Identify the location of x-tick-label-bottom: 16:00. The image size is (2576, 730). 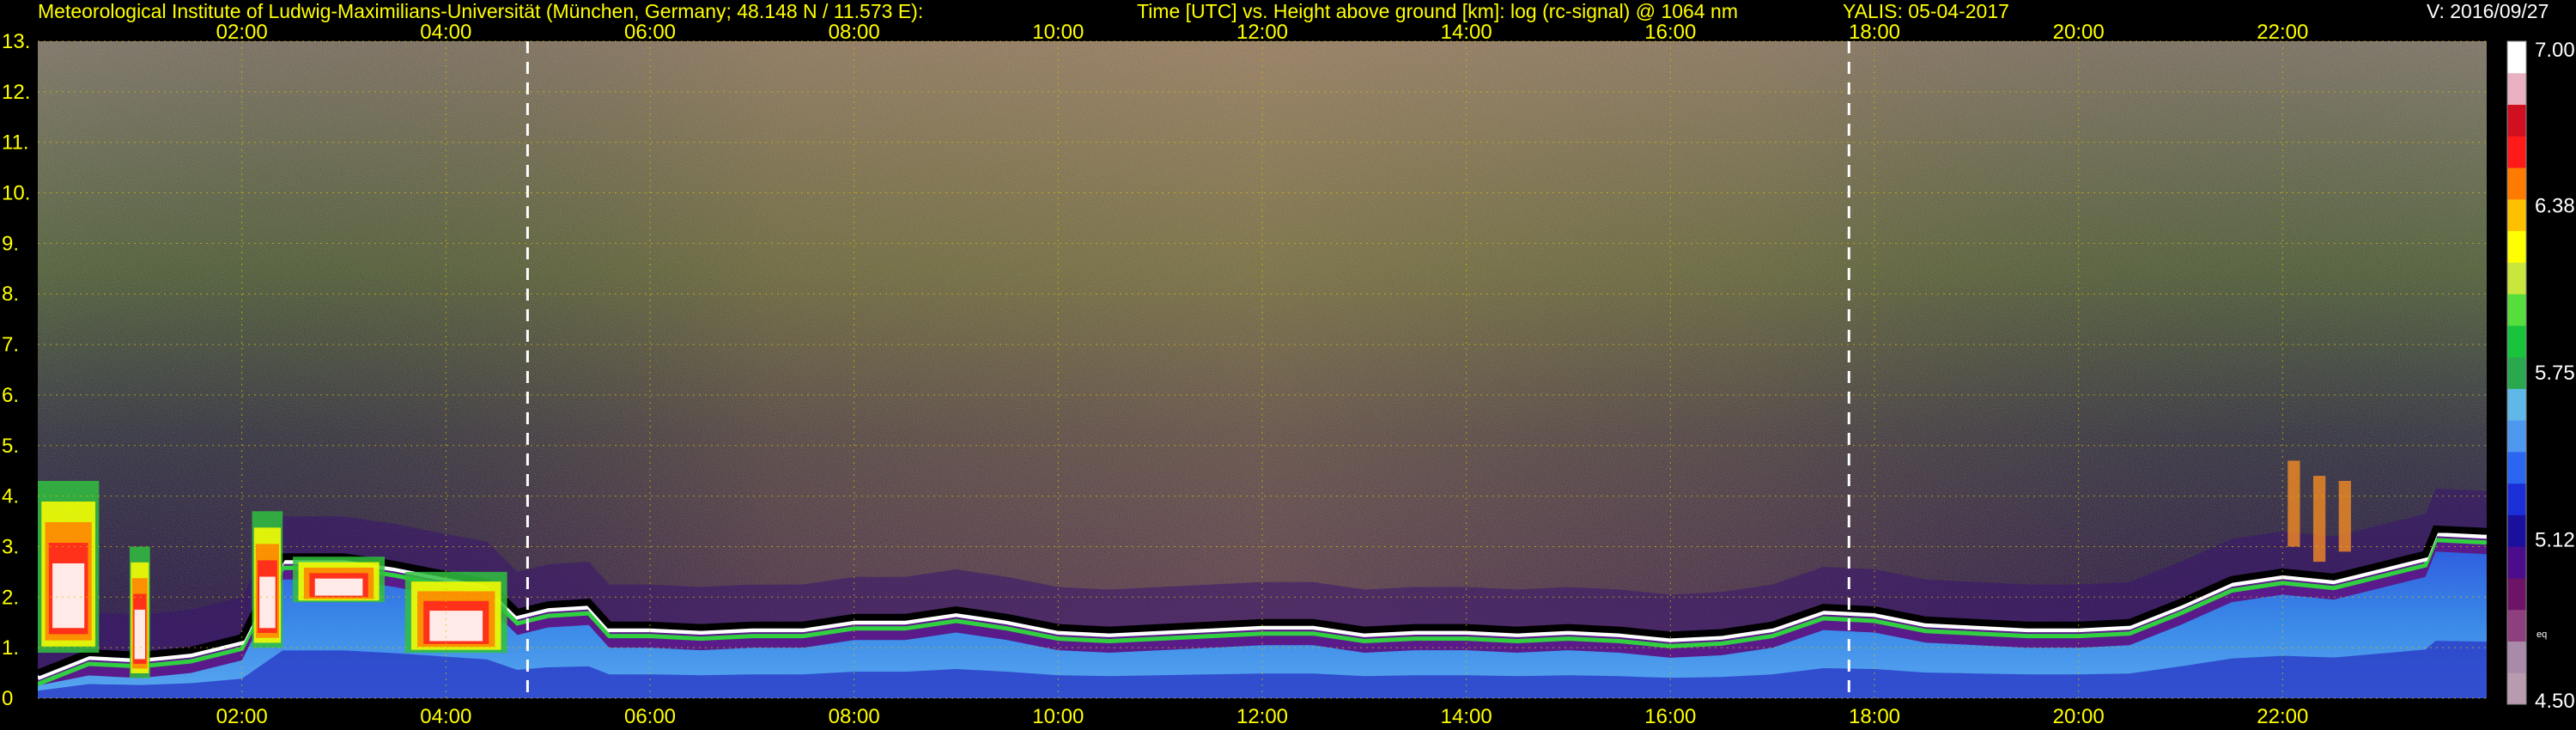
(1670, 716).